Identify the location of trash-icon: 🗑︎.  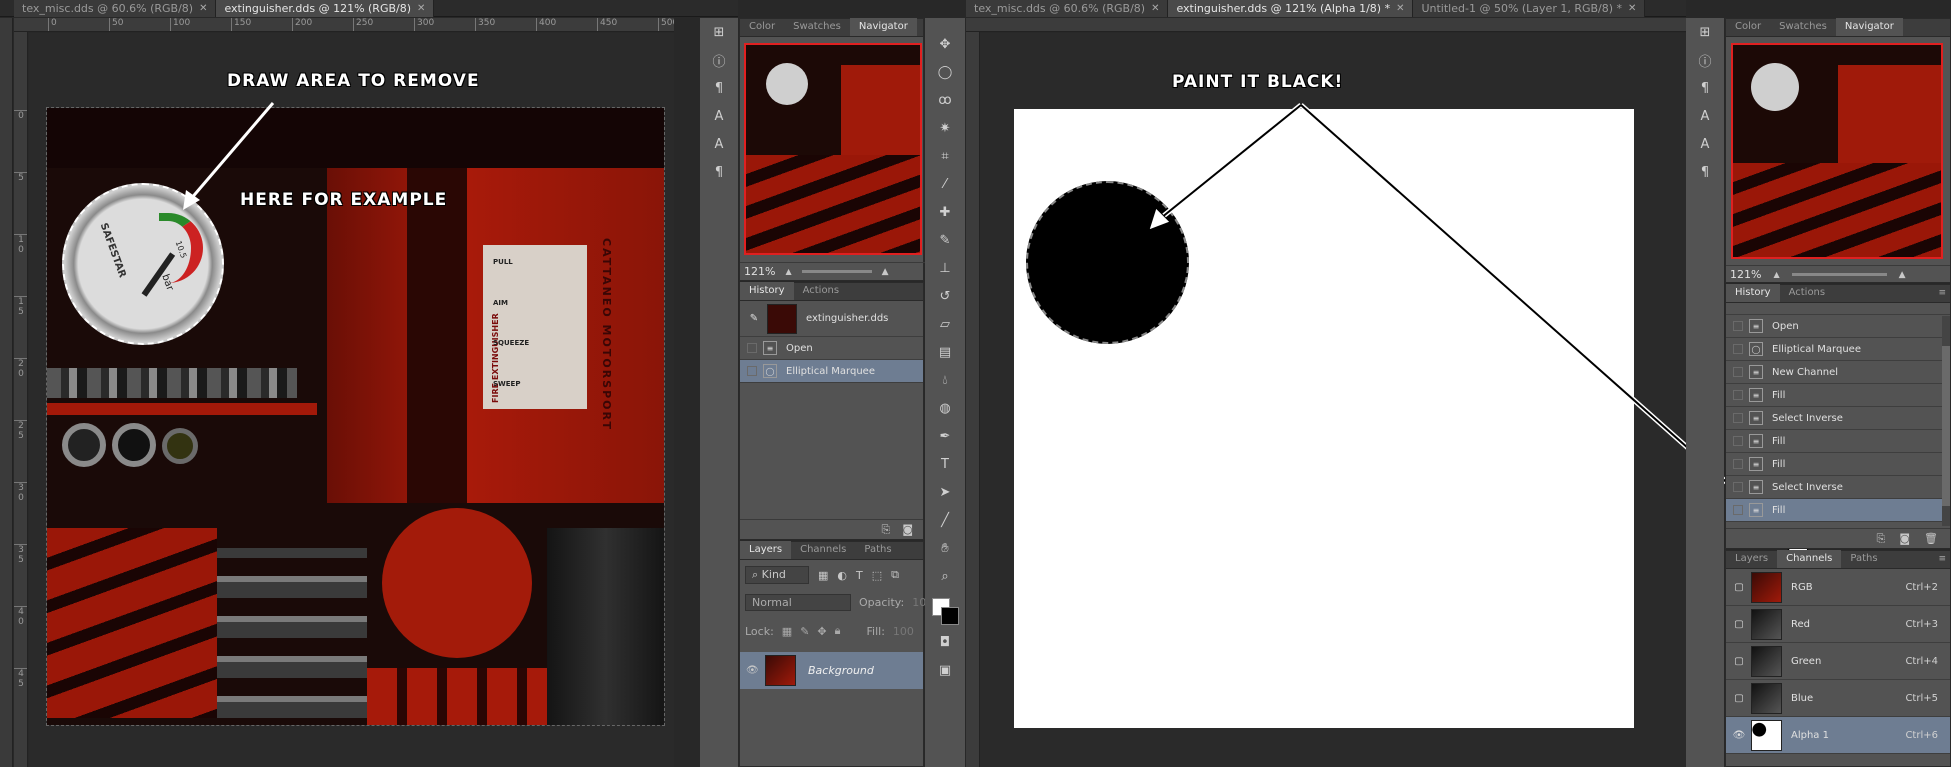
(1931, 538).